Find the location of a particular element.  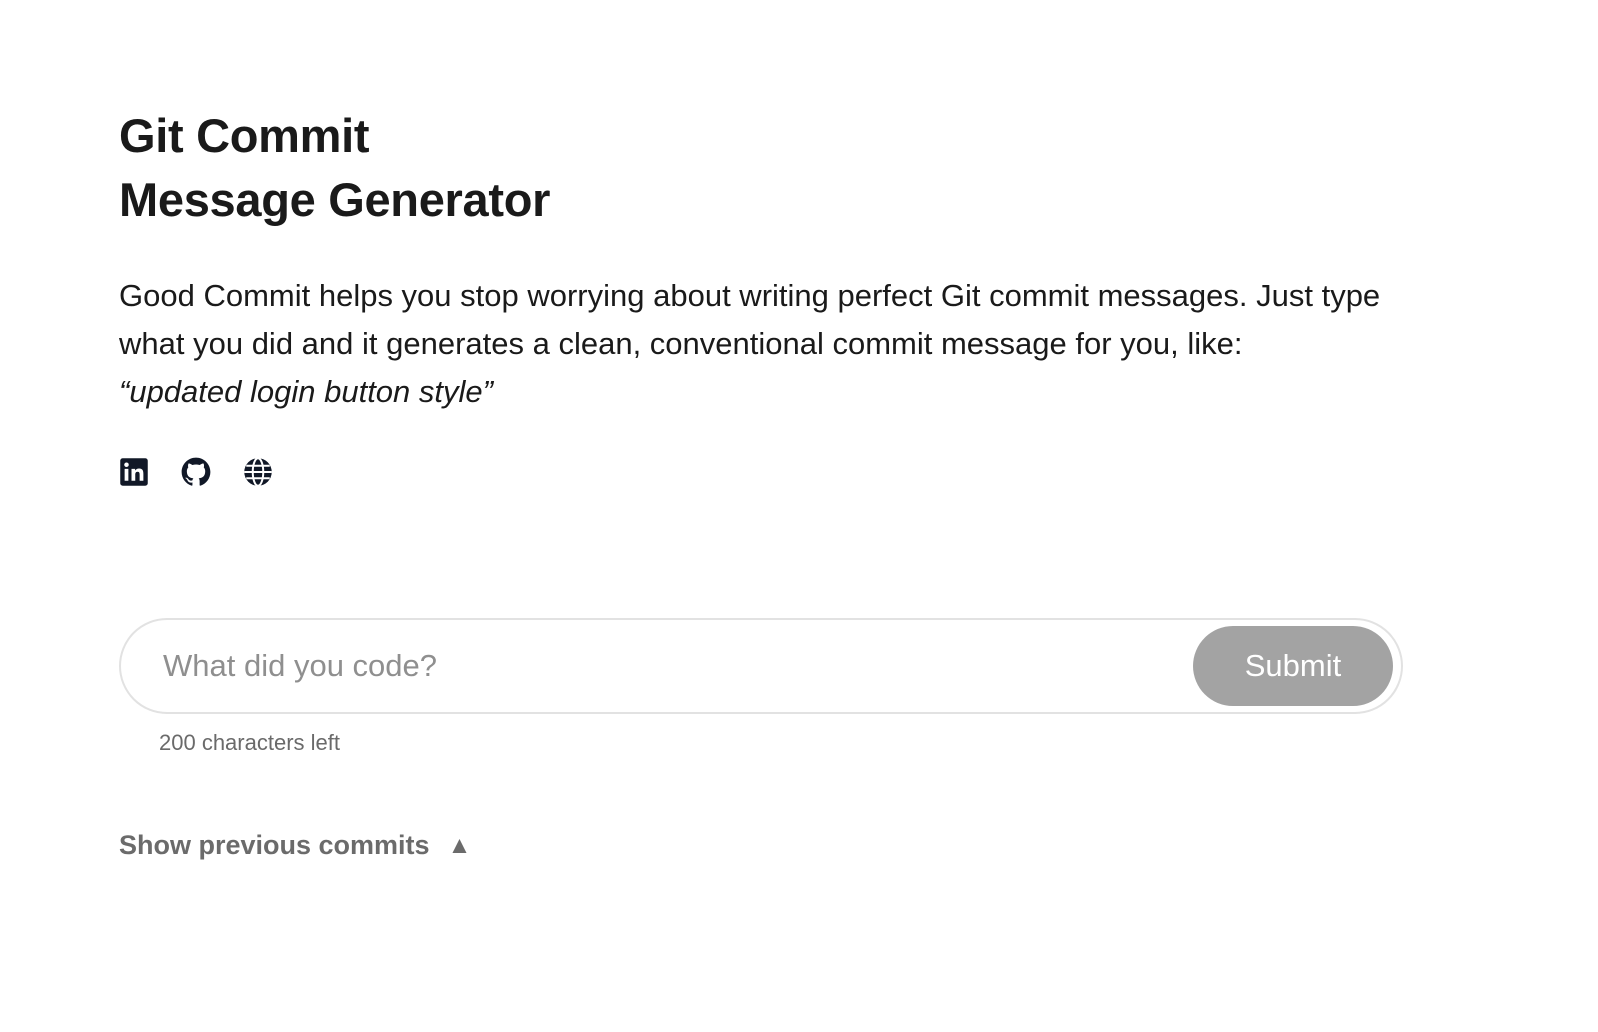

commit-form: Submit is located at coordinates (761, 666).